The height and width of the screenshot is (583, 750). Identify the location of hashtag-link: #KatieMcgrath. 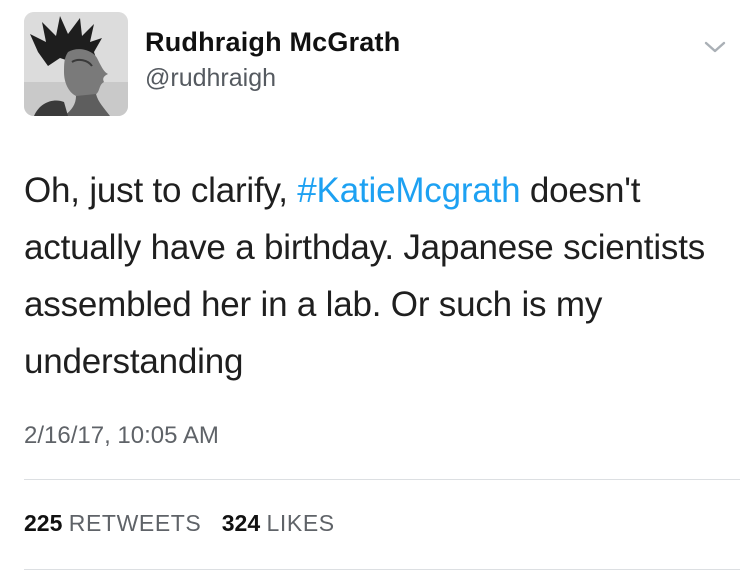
(408, 190).